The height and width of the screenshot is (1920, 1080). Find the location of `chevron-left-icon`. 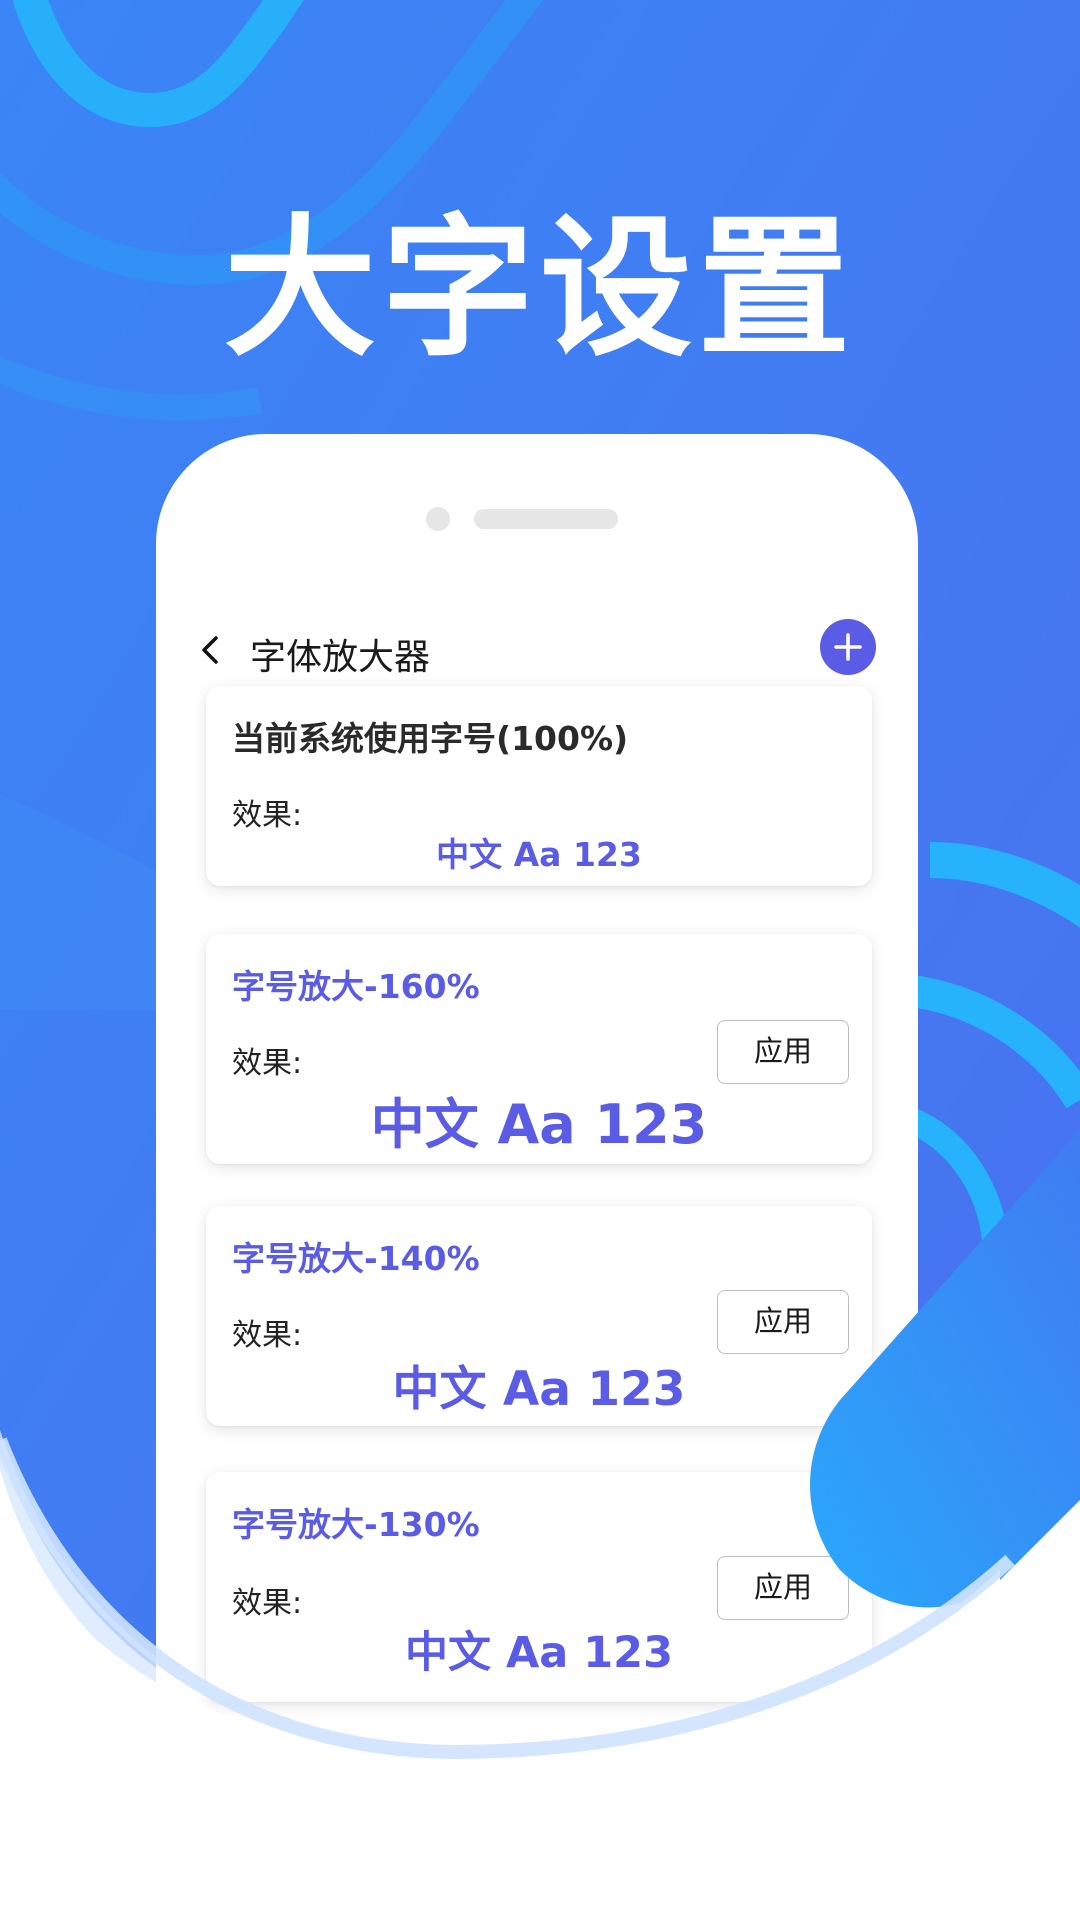

chevron-left-icon is located at coordinates (212, 650).